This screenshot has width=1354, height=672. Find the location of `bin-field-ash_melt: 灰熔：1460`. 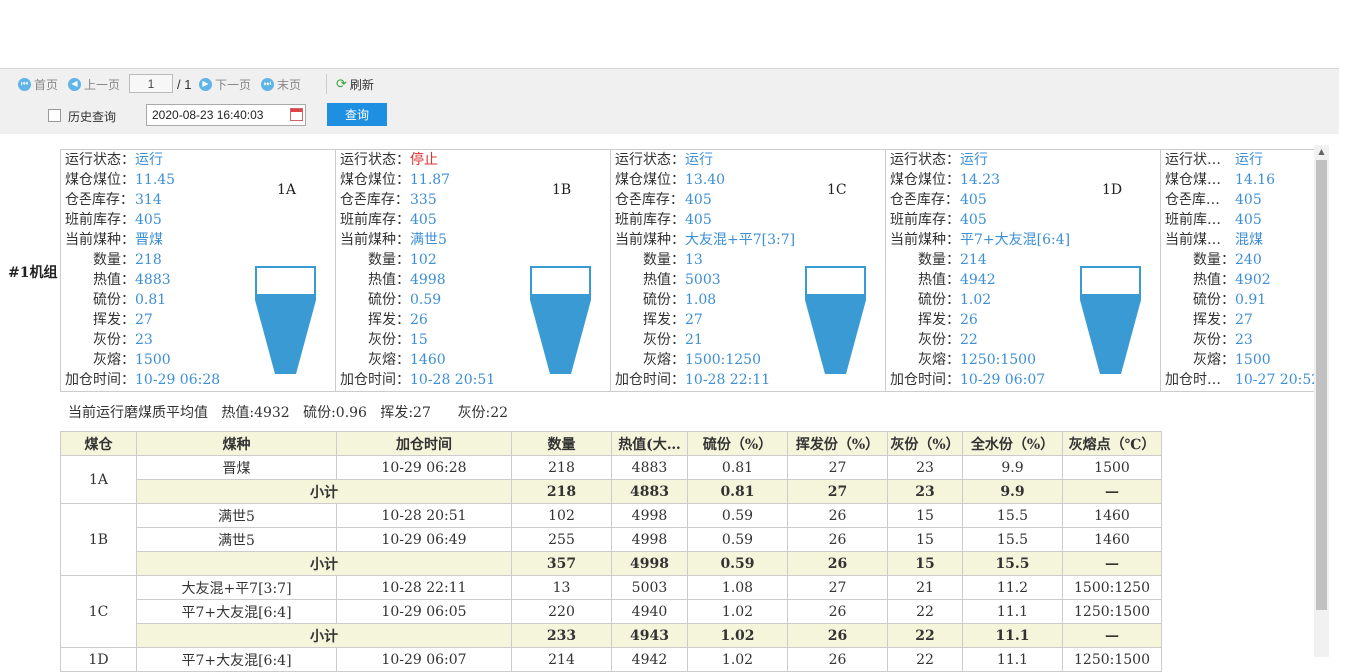

bin-field-ash_melt: 灰熔：1460 is located at coordinates (393, 360).